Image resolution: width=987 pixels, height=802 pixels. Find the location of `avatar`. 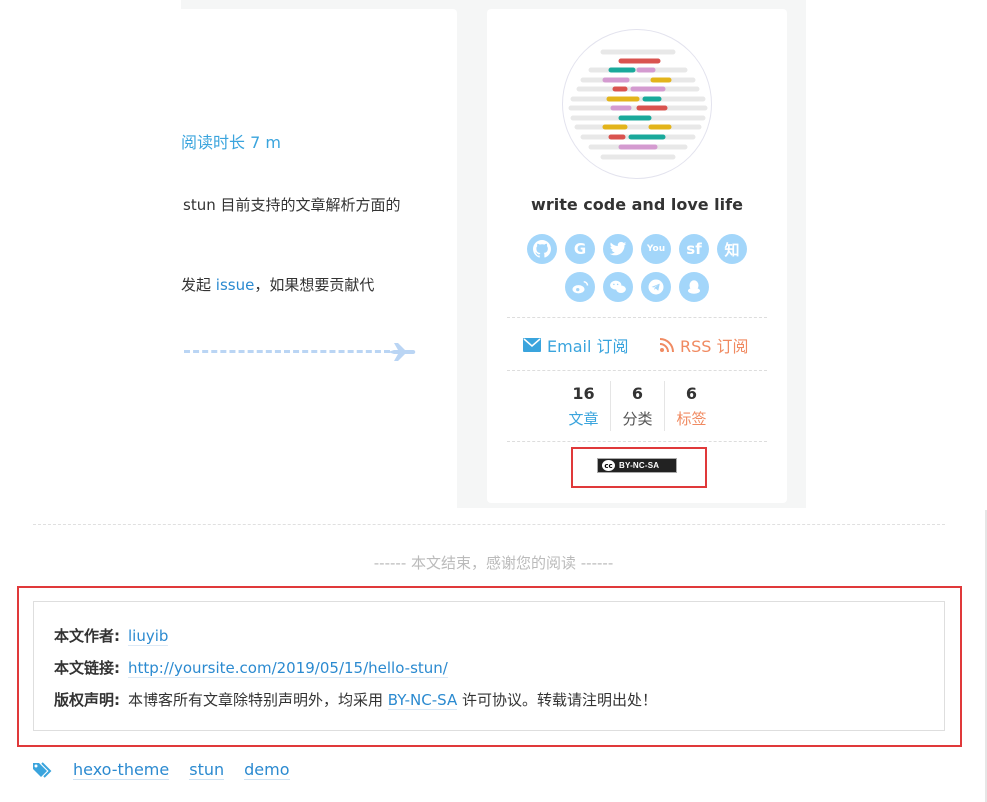

avatar is located at coordinates (637, 104).